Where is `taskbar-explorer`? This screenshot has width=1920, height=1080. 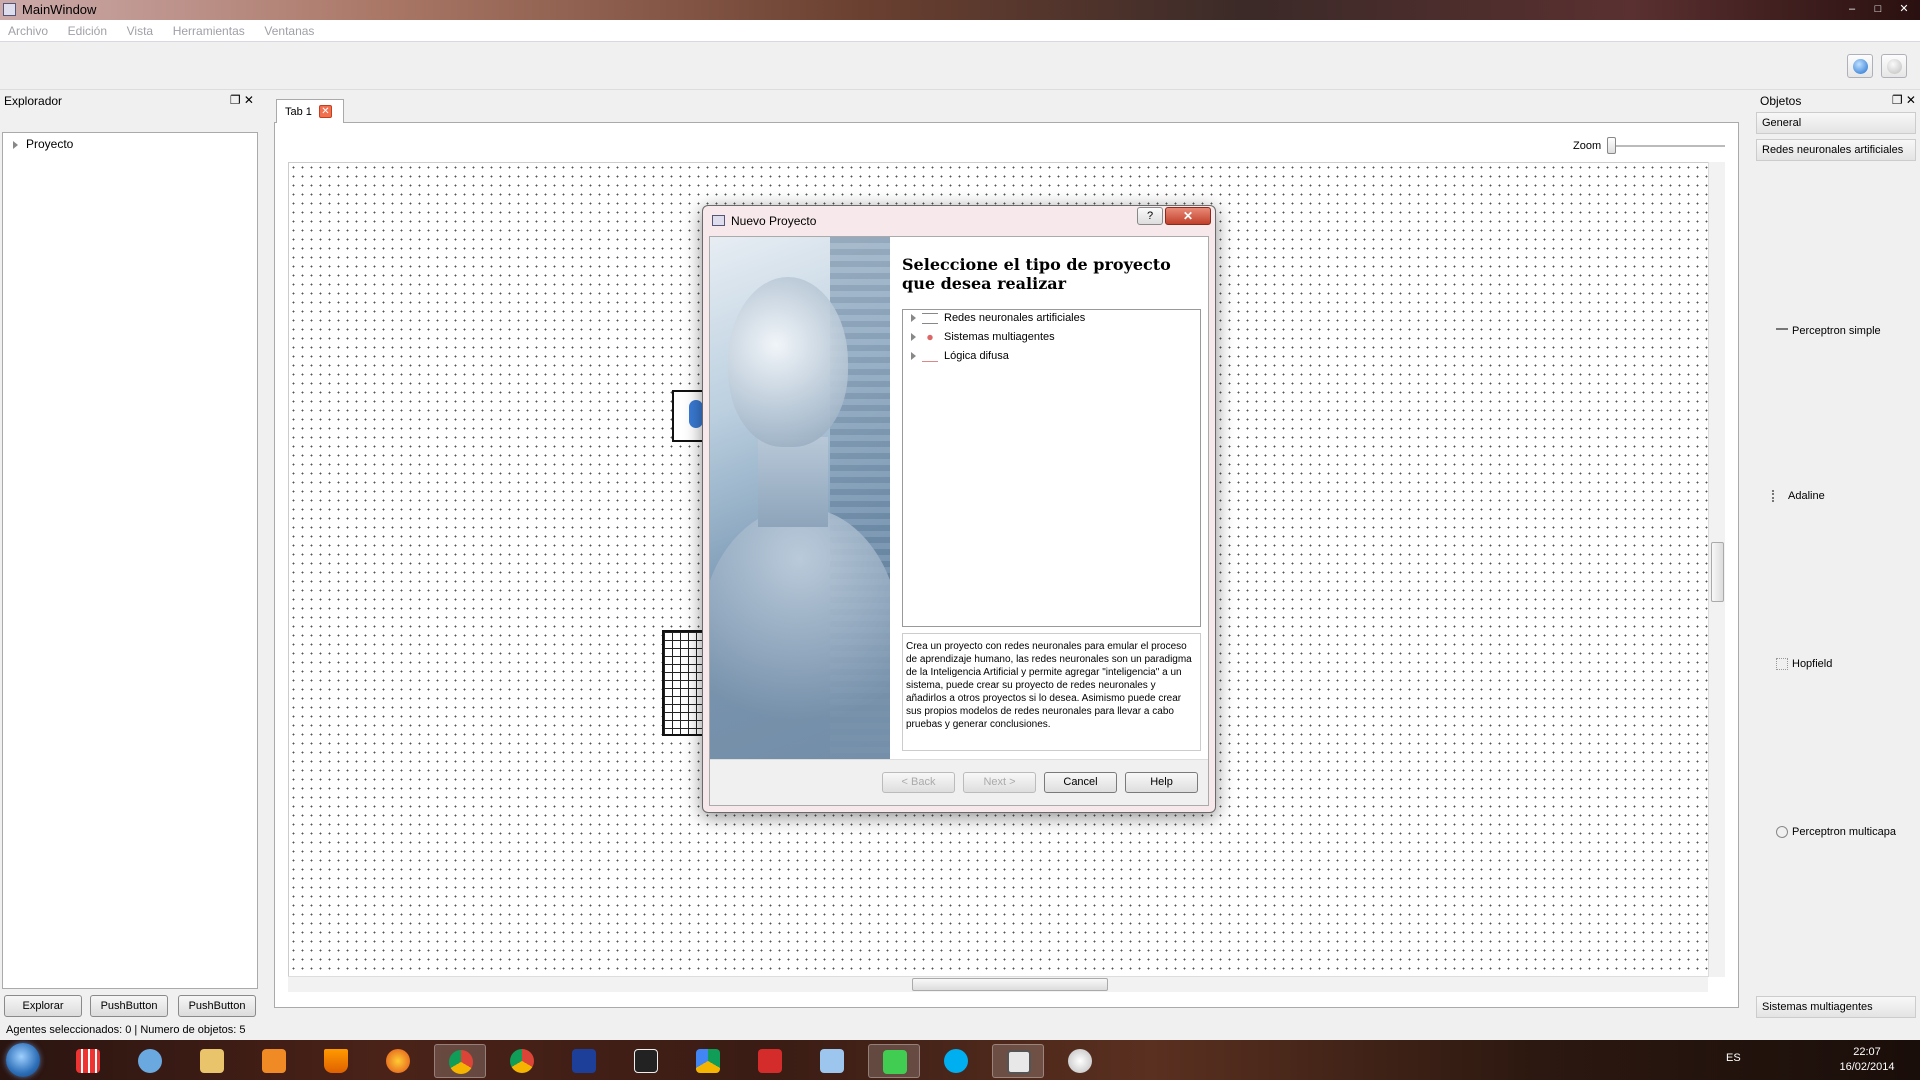 taskbar-explorer is located at coordinates (212, 1061).